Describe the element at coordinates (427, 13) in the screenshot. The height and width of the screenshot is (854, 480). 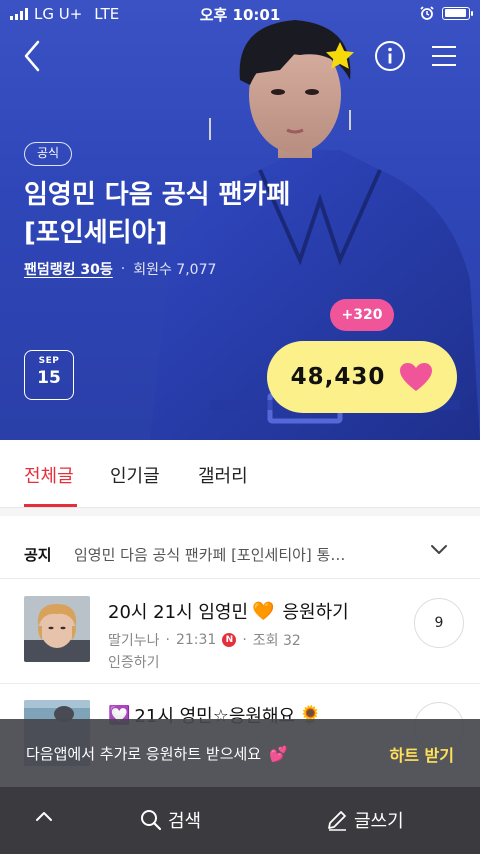
I see `alarm-icon` at that location.